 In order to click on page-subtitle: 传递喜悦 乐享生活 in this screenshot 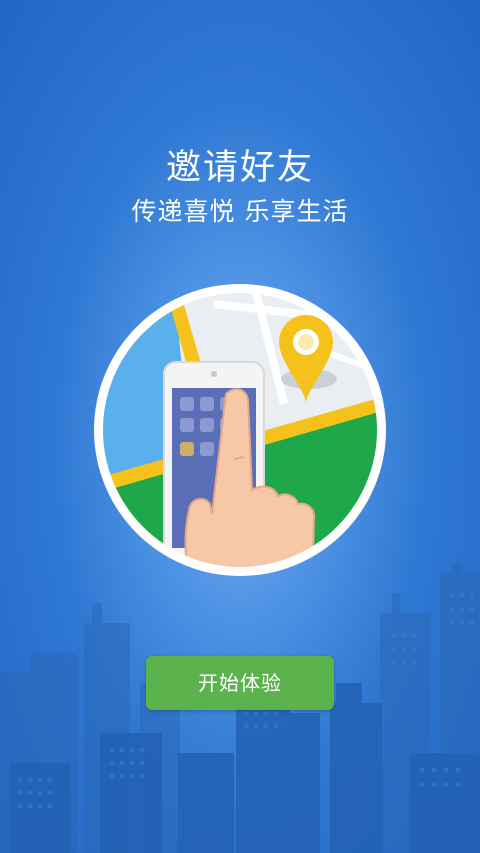, I will do `click(240, 211)`.